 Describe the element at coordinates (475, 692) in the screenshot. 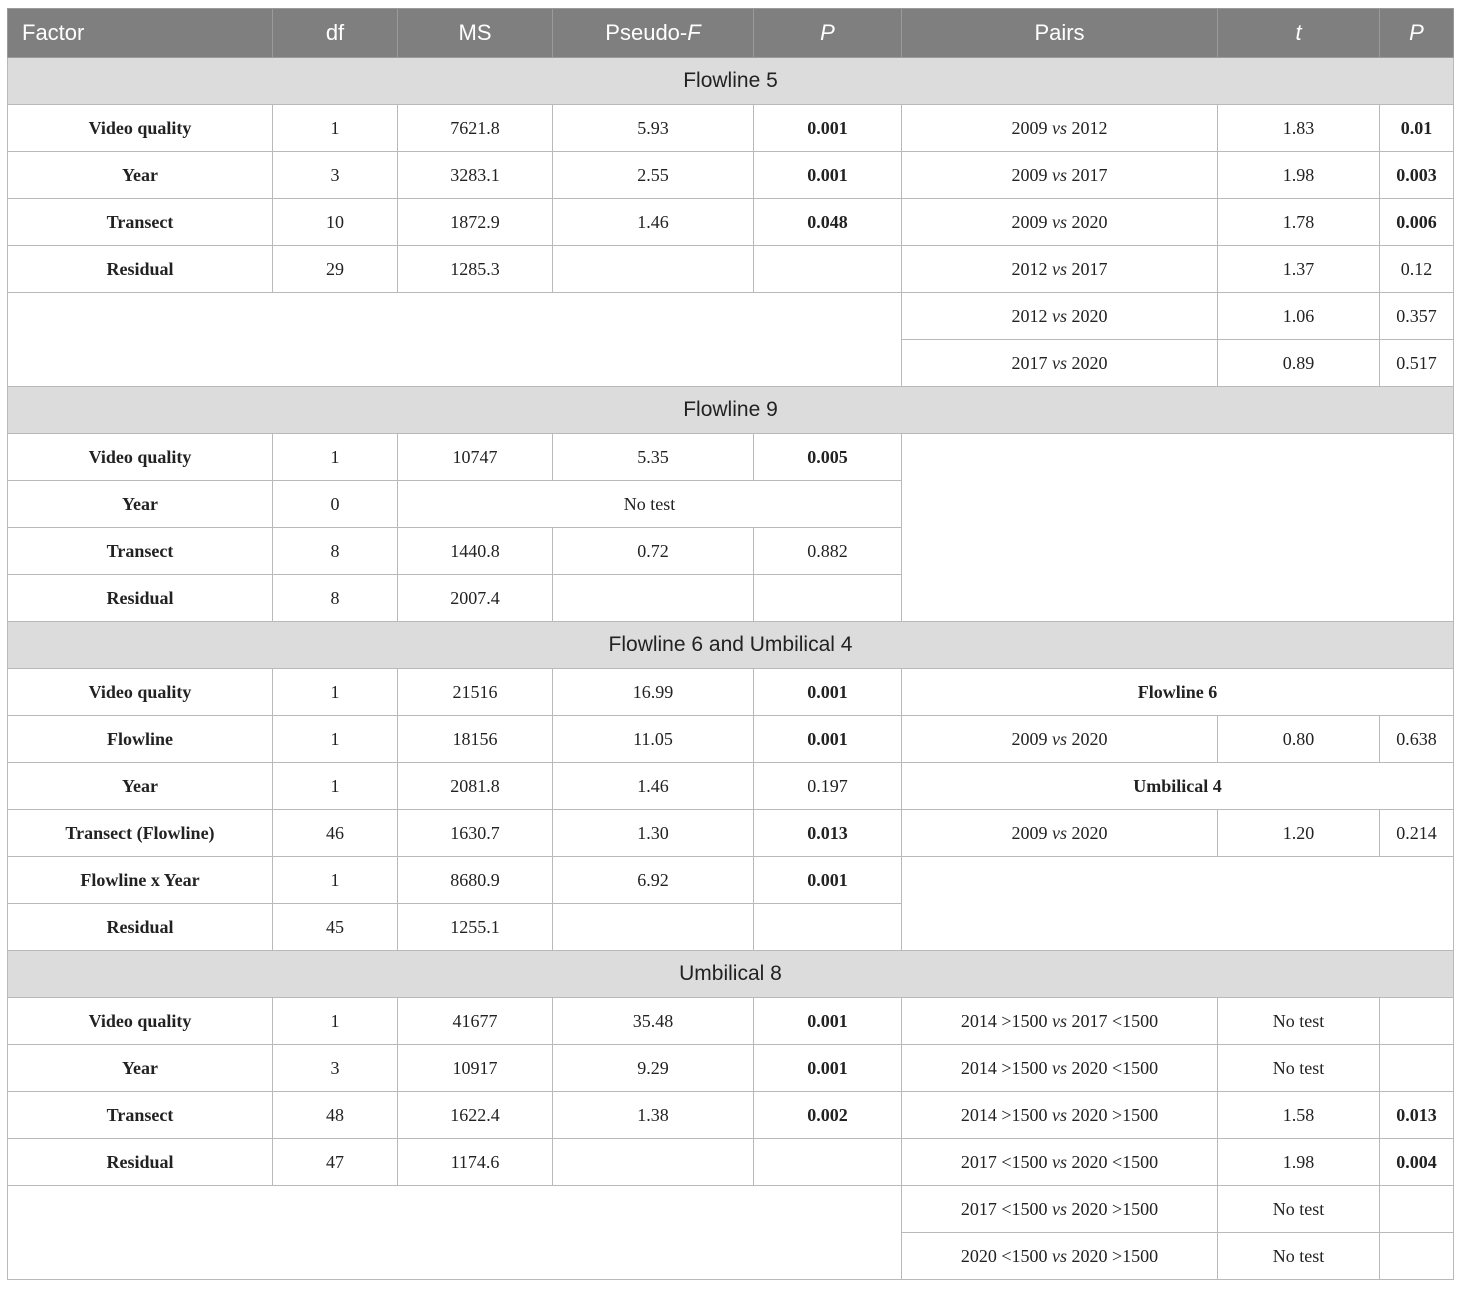

I see `ms-cell: 21516` at that location.